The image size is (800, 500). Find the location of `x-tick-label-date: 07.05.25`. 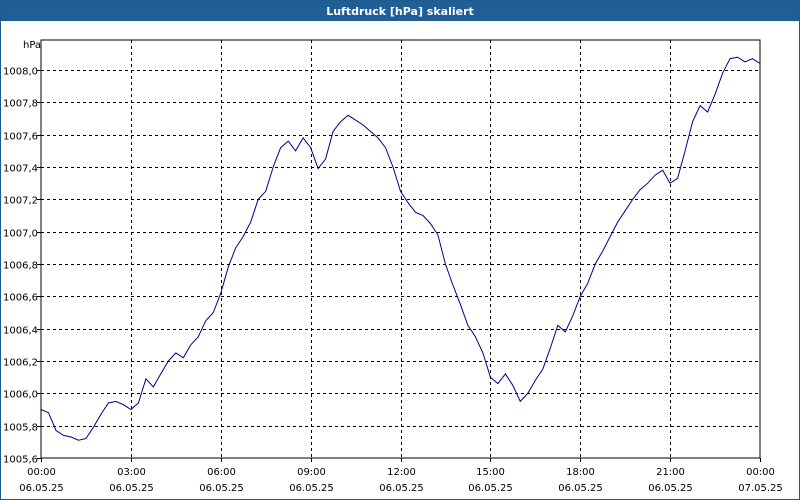

x-tick-label-date: 07.05.25 is located at coordinates (760, 488).